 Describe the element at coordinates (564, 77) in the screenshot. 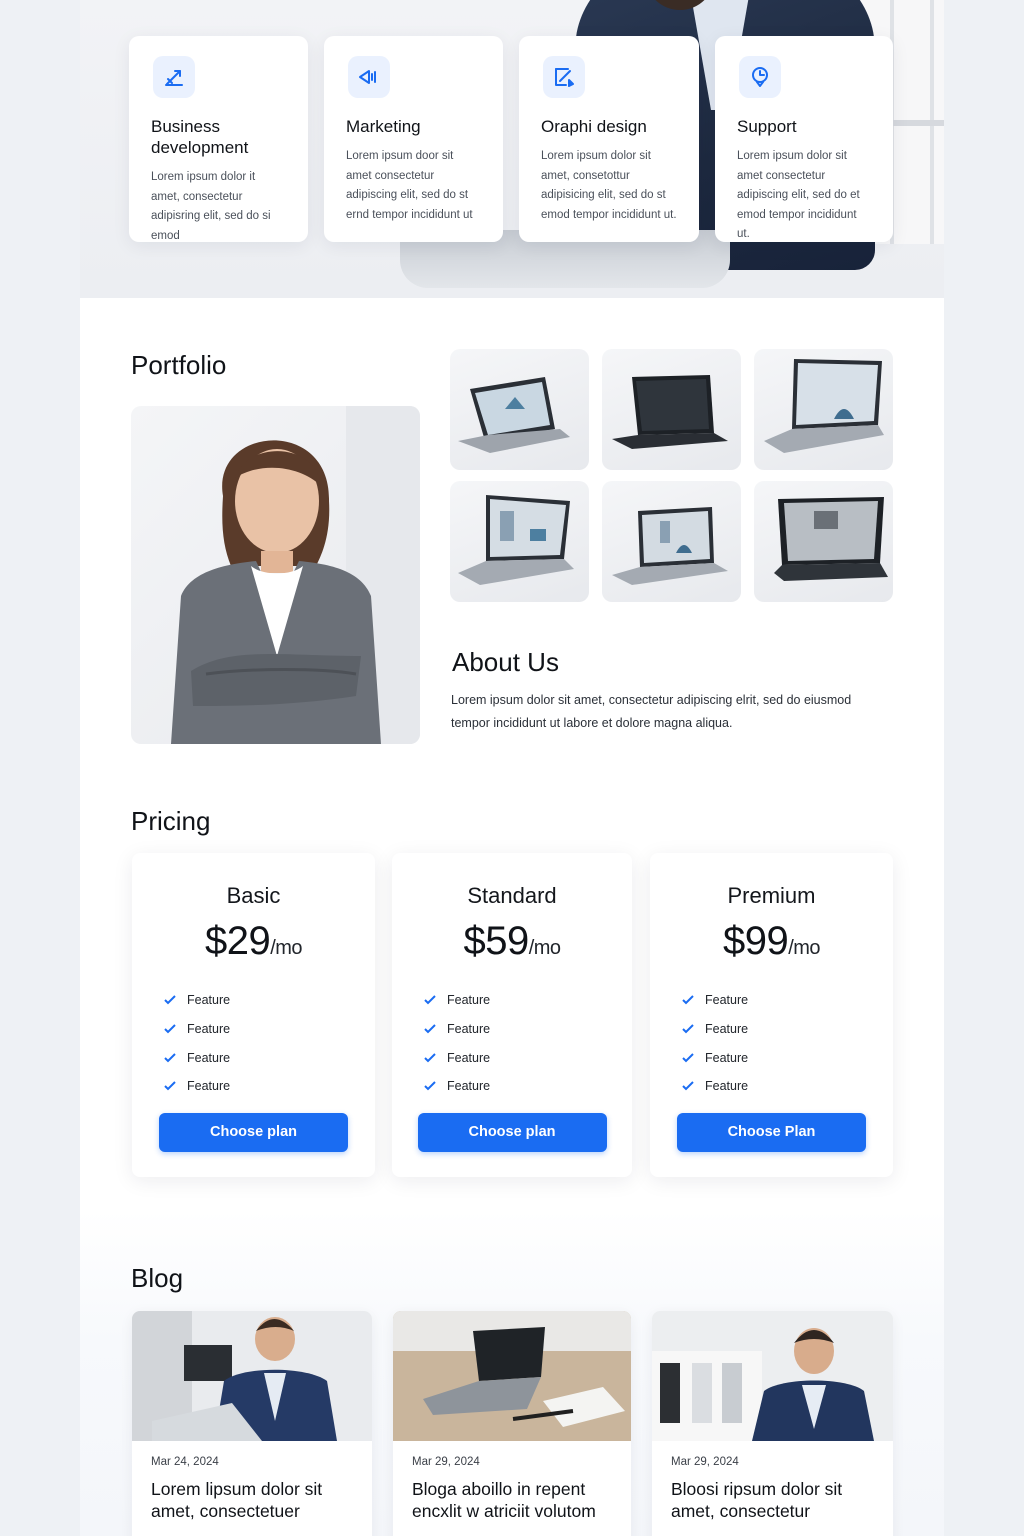

I see `design-pen-icon` at that location.